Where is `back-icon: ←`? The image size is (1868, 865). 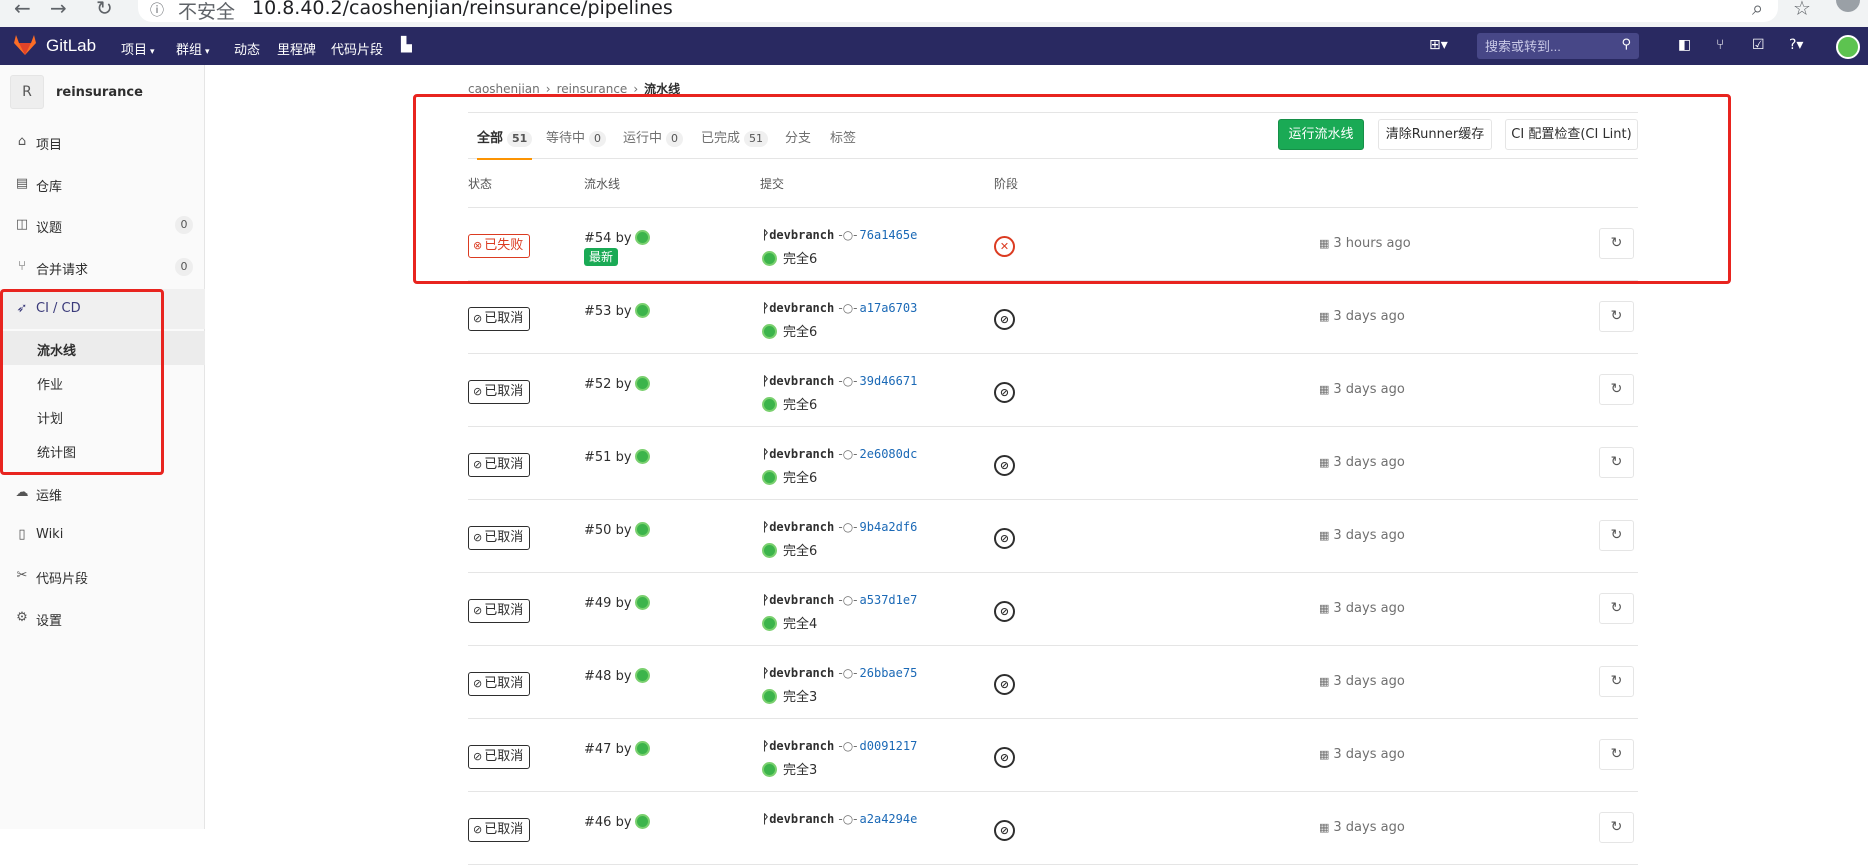 back-icon: ← is located at coordinates (22, 10).